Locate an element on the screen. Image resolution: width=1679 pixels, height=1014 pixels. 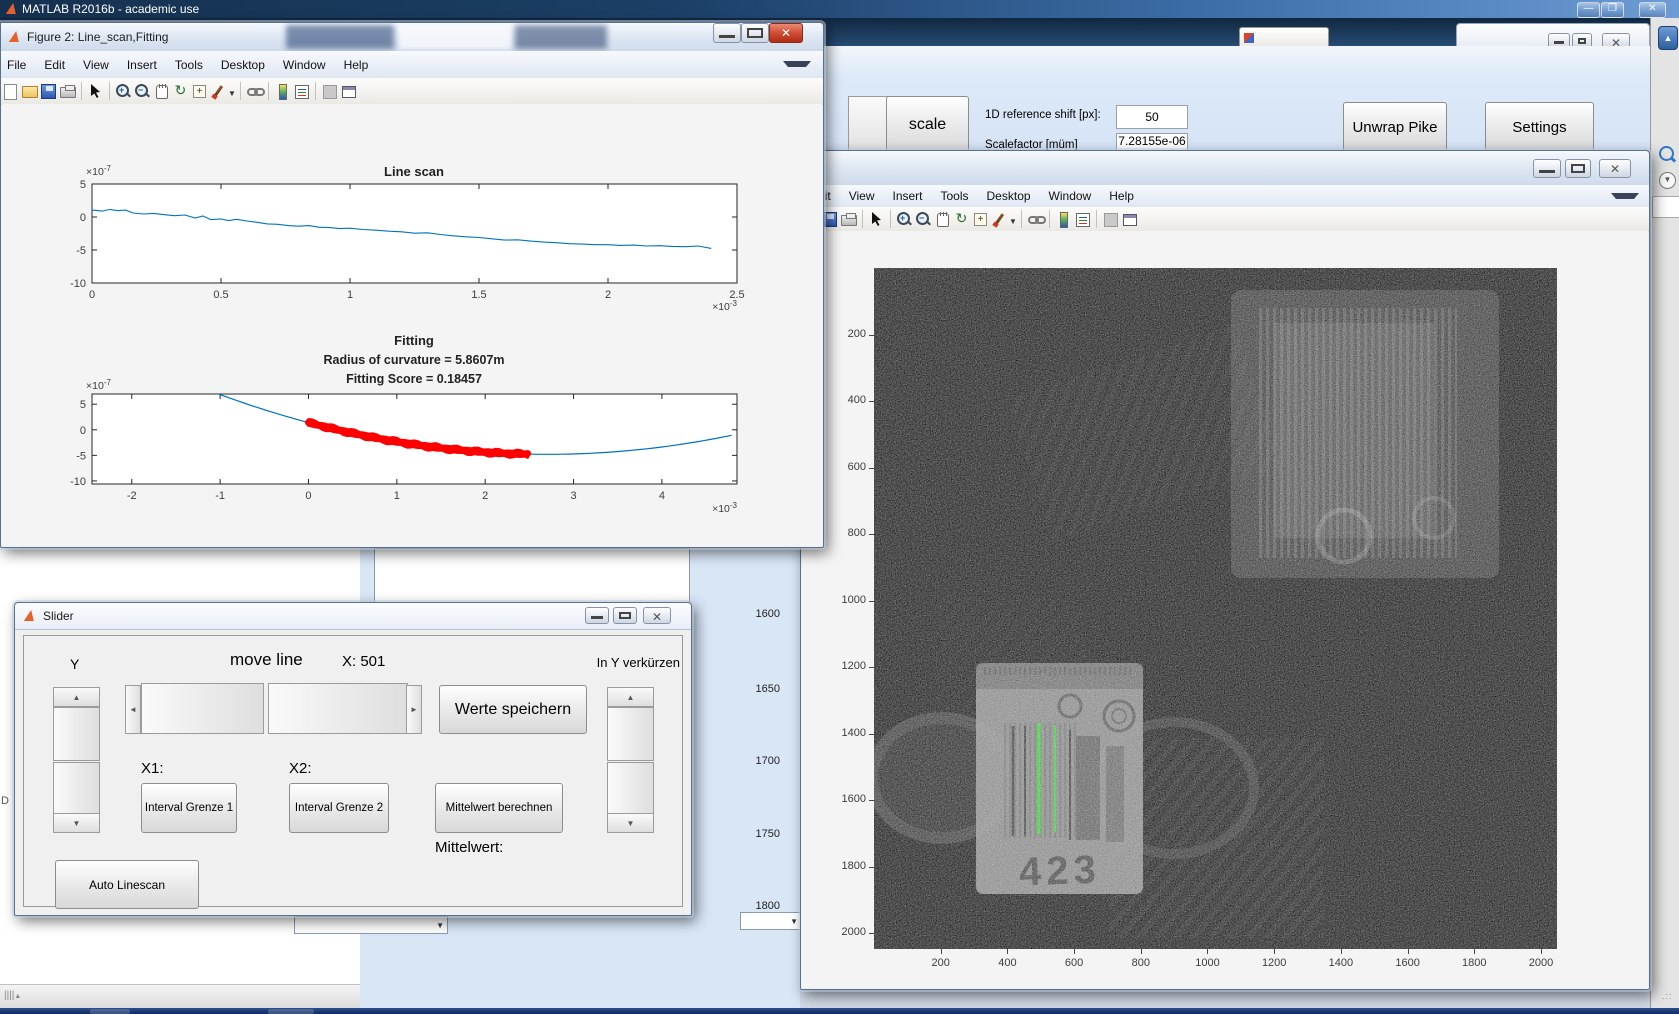
fig2-minimize-button is located at coordinates (727, 33).